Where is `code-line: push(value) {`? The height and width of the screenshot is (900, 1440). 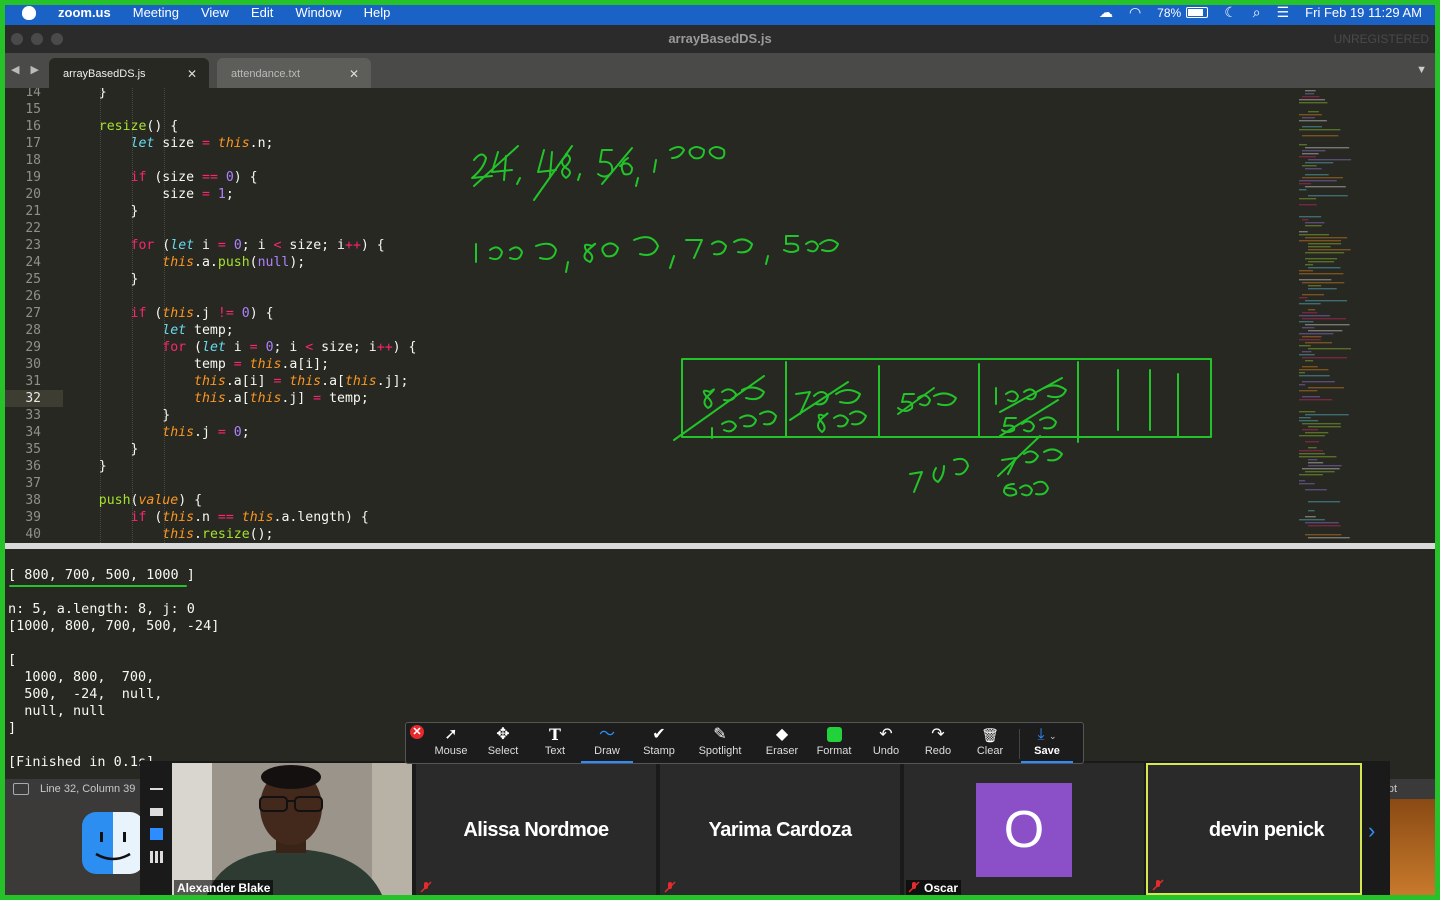
code-line: push(value) { is located at coordinates (150, 500).